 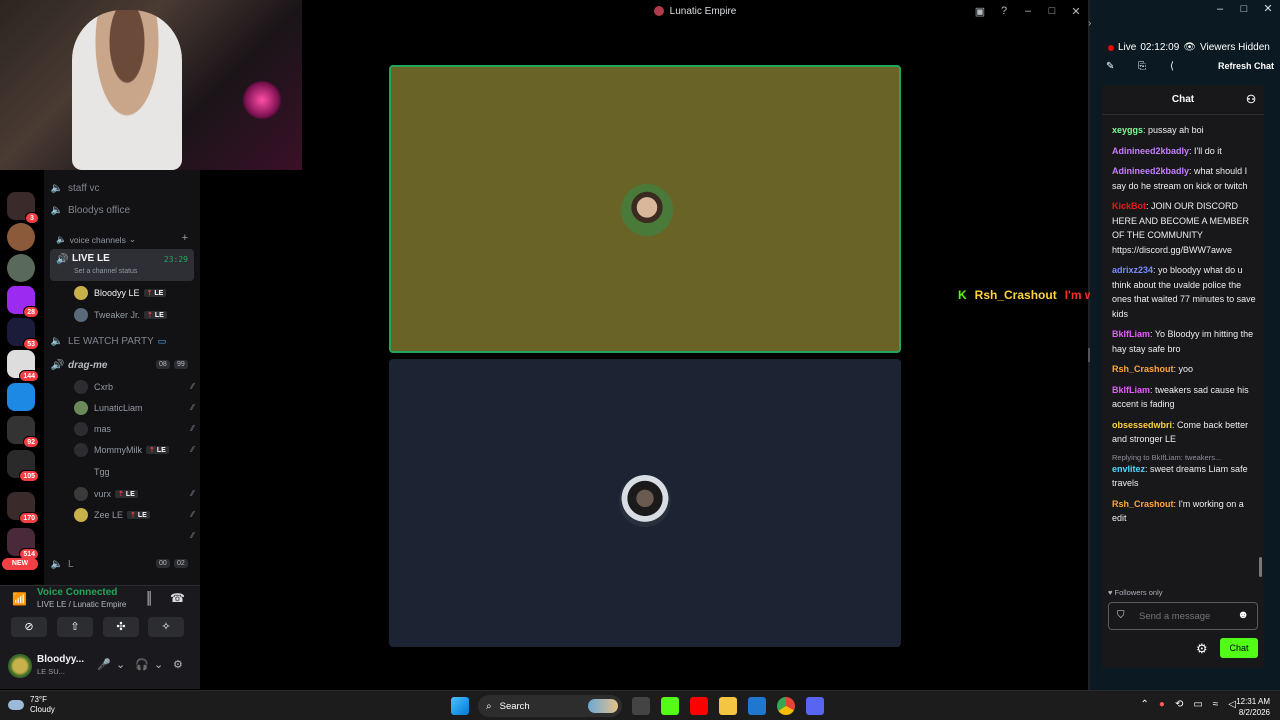 I want to click on voice-member: LunaticLiam ⁄⁄, so click(x=134, y=408).